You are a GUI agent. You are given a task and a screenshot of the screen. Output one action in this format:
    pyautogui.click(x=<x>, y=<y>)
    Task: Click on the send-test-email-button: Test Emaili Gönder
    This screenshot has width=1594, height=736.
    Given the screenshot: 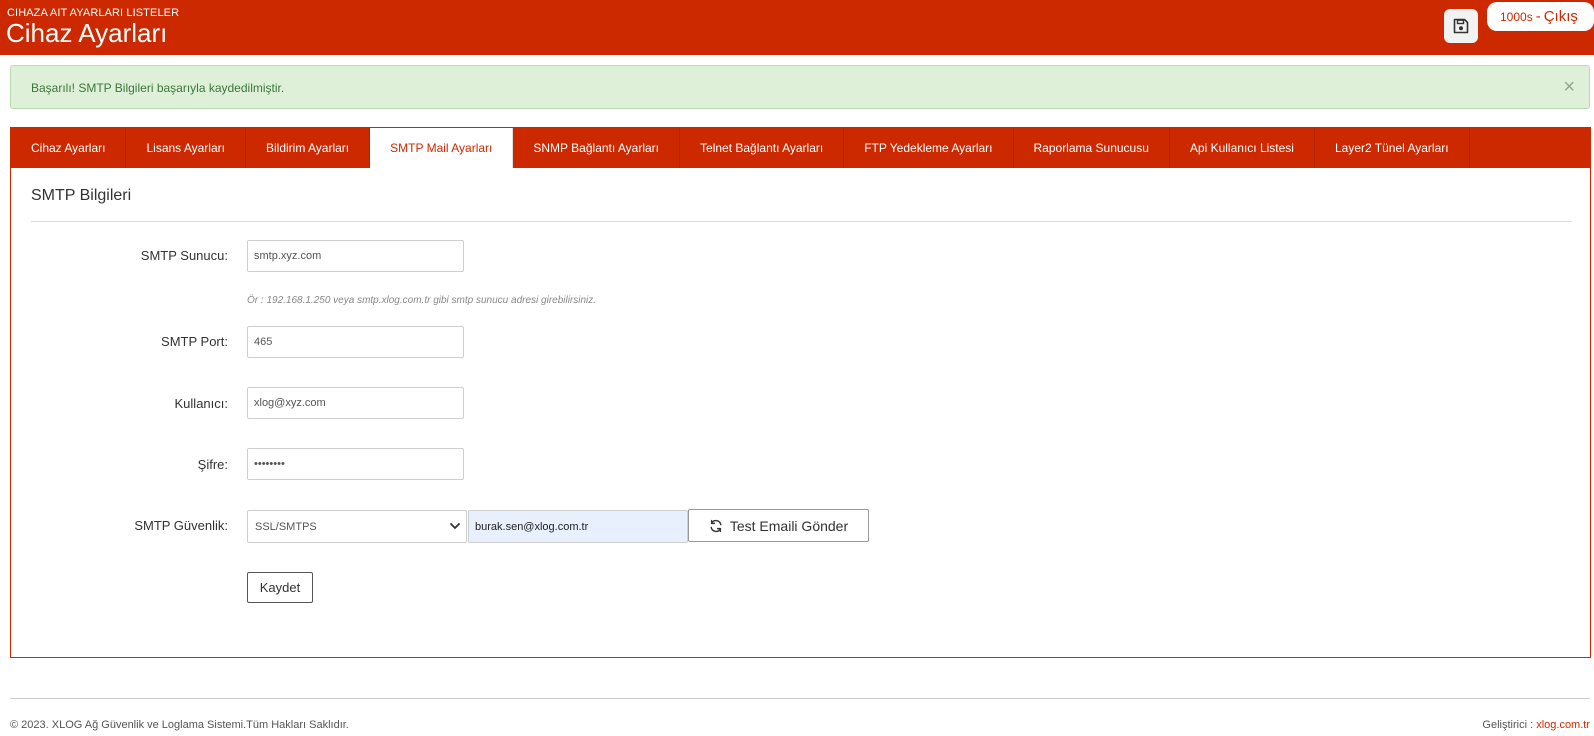 What is the action you would take?
    pyautogui.click(x=778, y=525)
    